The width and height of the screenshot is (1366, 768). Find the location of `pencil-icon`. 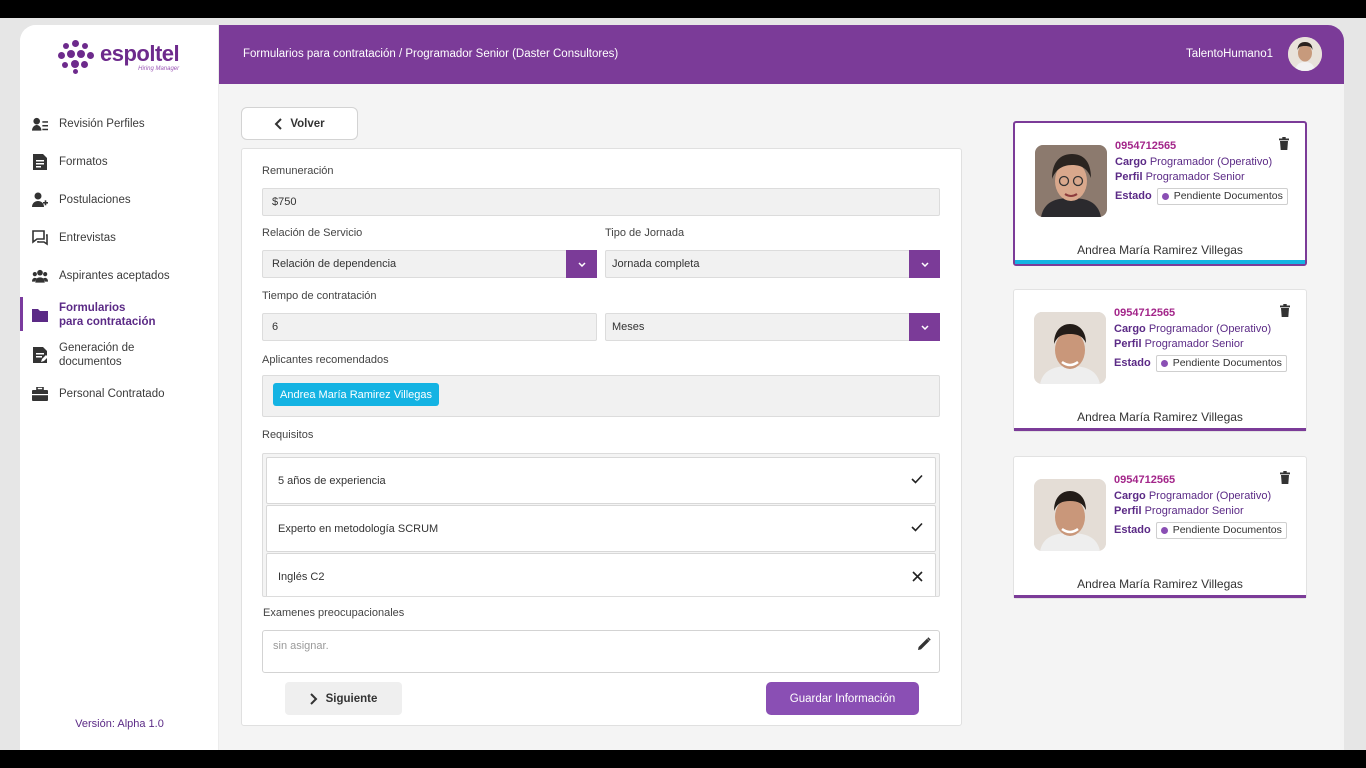

pencil-icon is located at coordinates (924, 644).